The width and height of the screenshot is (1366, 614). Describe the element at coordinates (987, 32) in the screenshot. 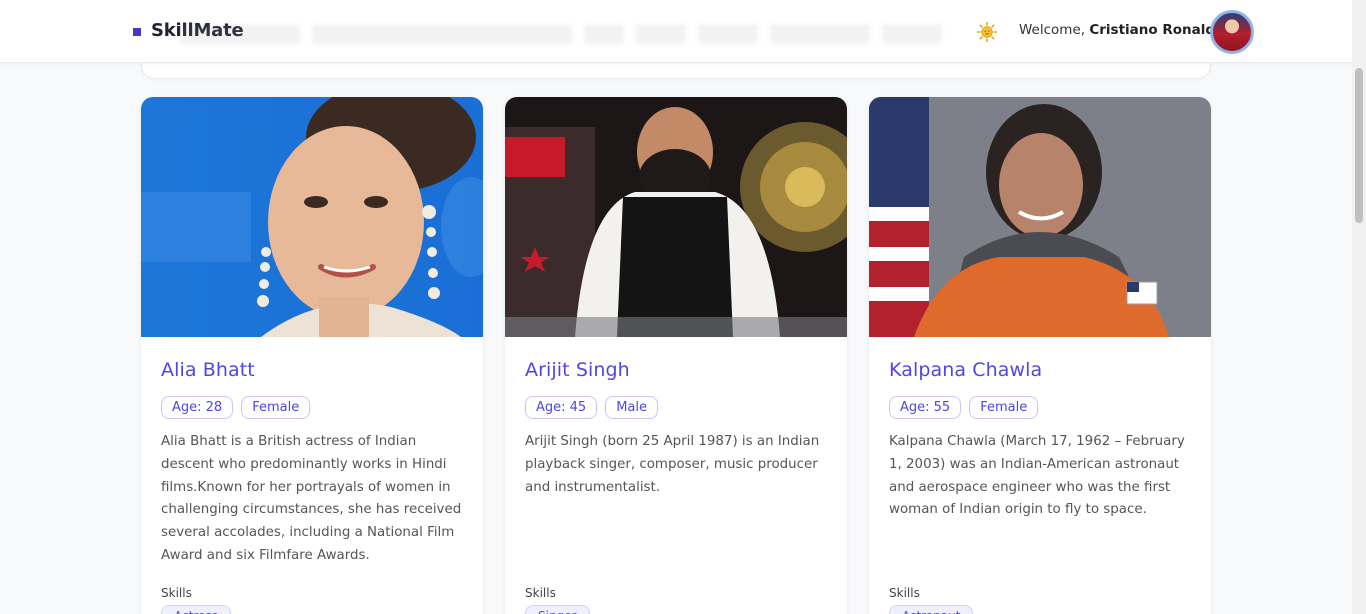

I see `sun-icon` at that location.